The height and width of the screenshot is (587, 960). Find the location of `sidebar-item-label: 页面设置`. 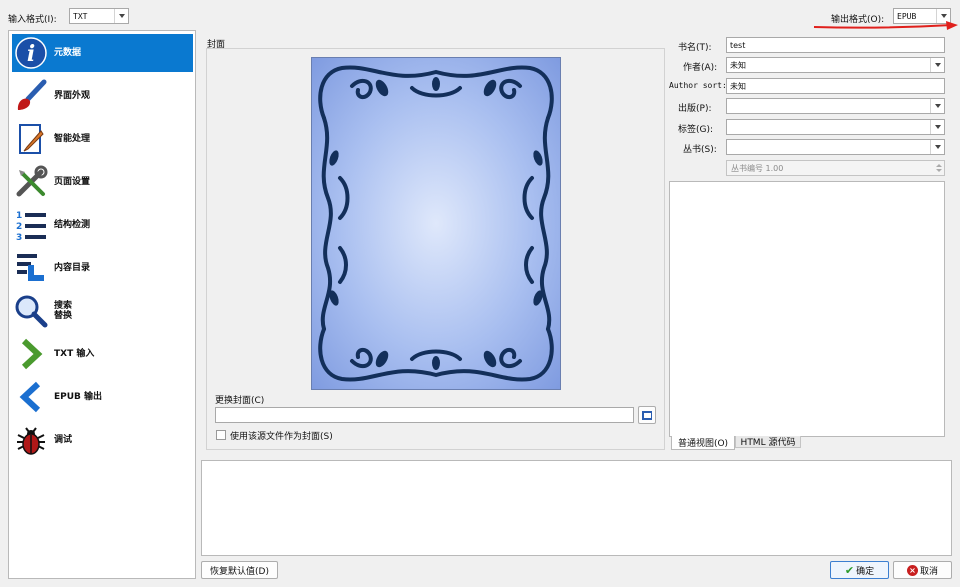

sidebar-item-label: 页面设置 is located at coordinates (72, 182).